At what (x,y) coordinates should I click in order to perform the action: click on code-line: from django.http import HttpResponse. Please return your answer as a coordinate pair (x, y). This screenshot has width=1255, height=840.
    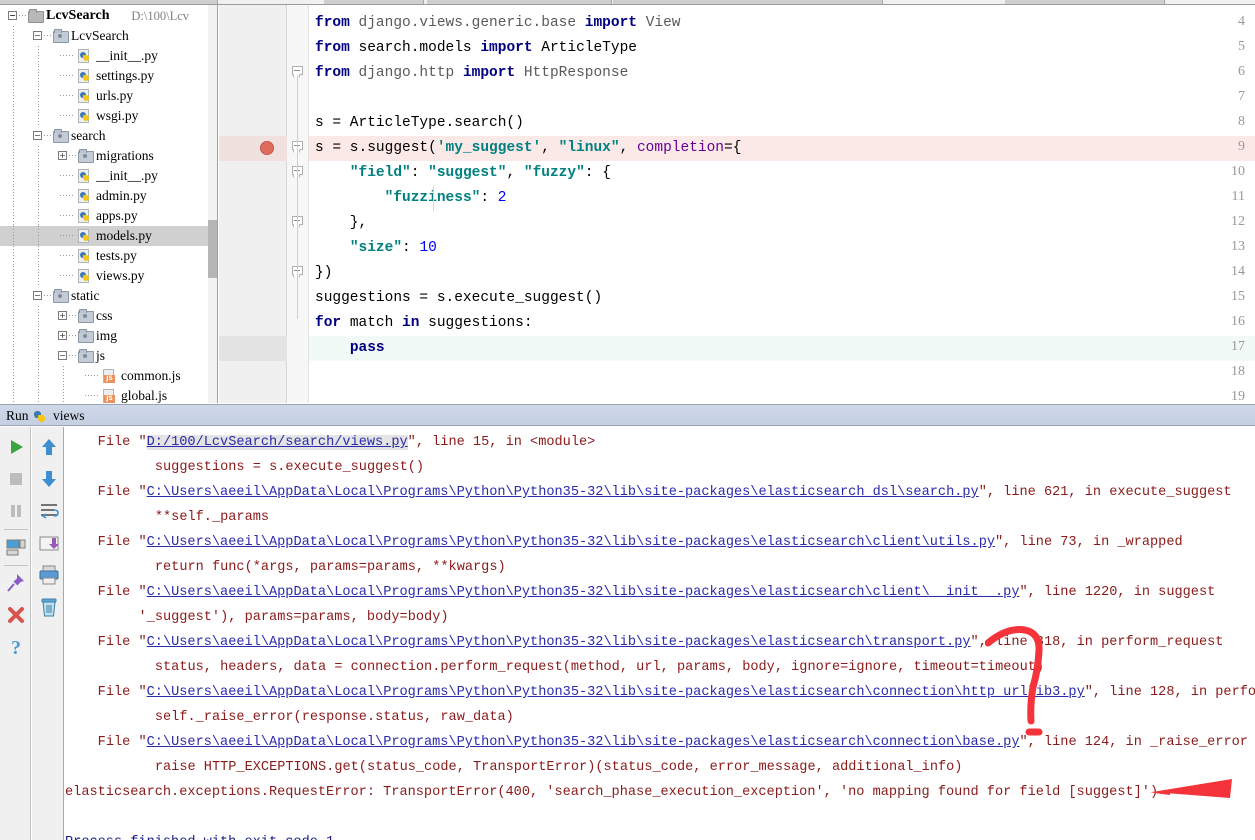
    Looking at the image, I should click on (471, 73).